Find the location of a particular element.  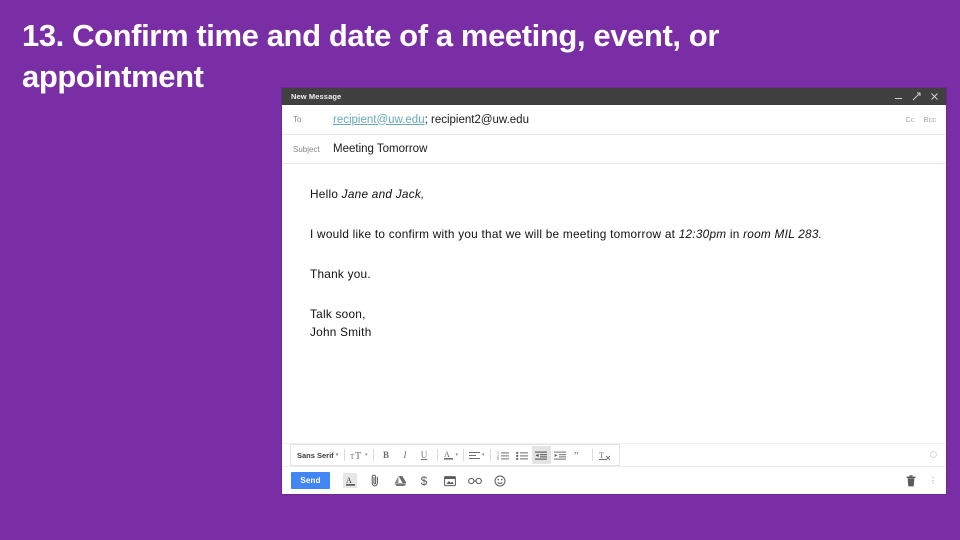

indent-less-button is located at coordinates (541, 455).